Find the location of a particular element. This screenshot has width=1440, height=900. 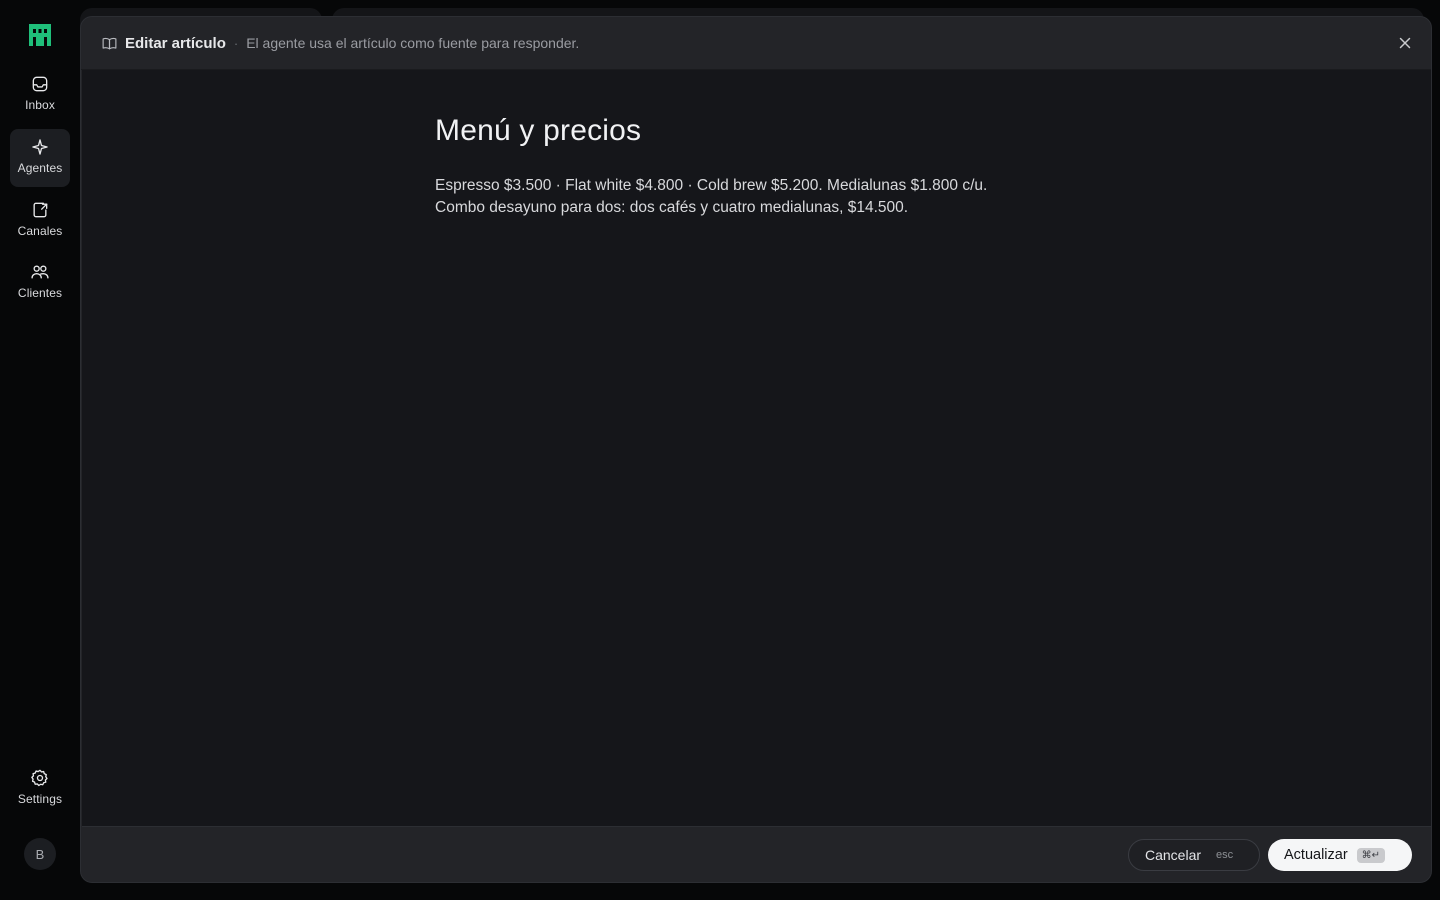

sidebar-item-canales: Canales is located at coordinates (40, 221).